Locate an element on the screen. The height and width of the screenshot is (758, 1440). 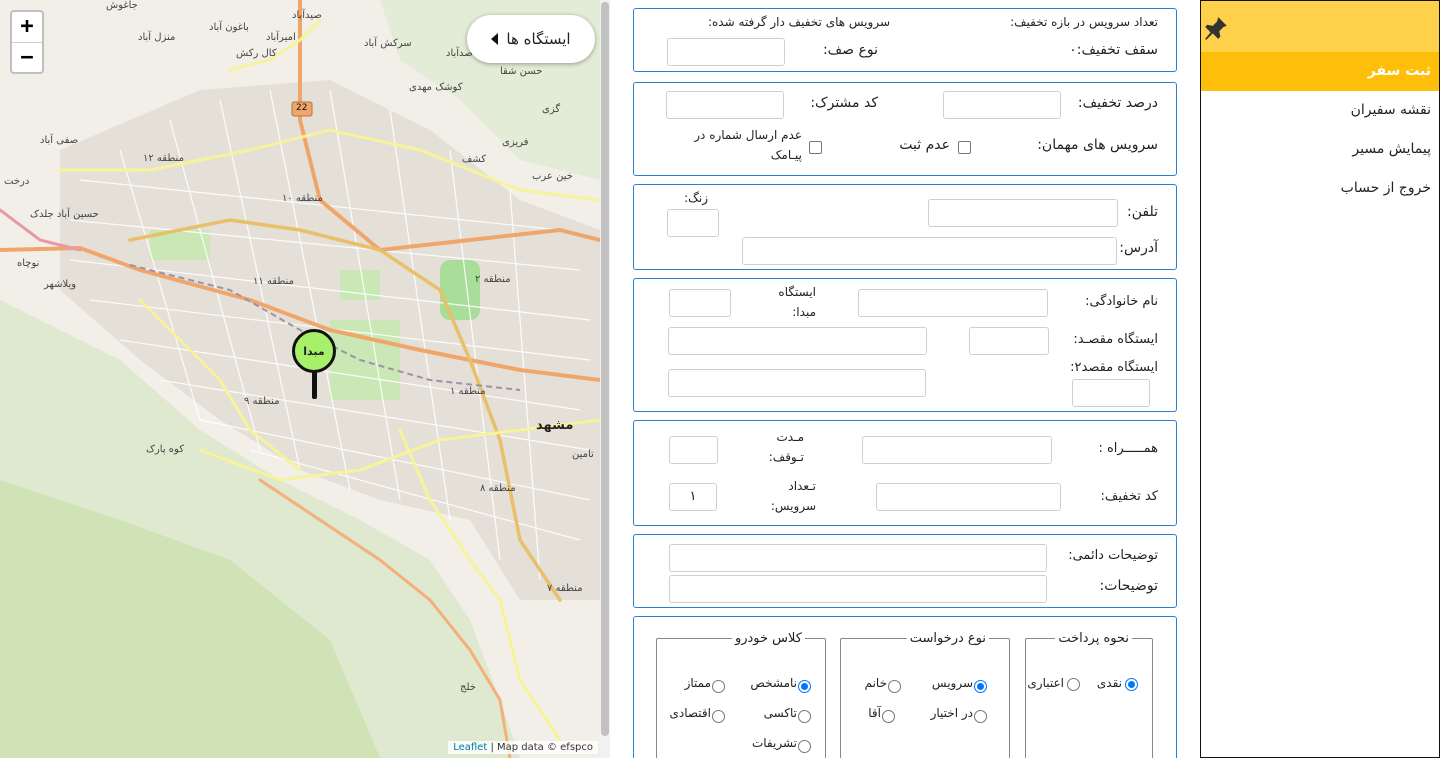
stop-duration-label-line2: تـوقف: is located at coordinates (786, 457).